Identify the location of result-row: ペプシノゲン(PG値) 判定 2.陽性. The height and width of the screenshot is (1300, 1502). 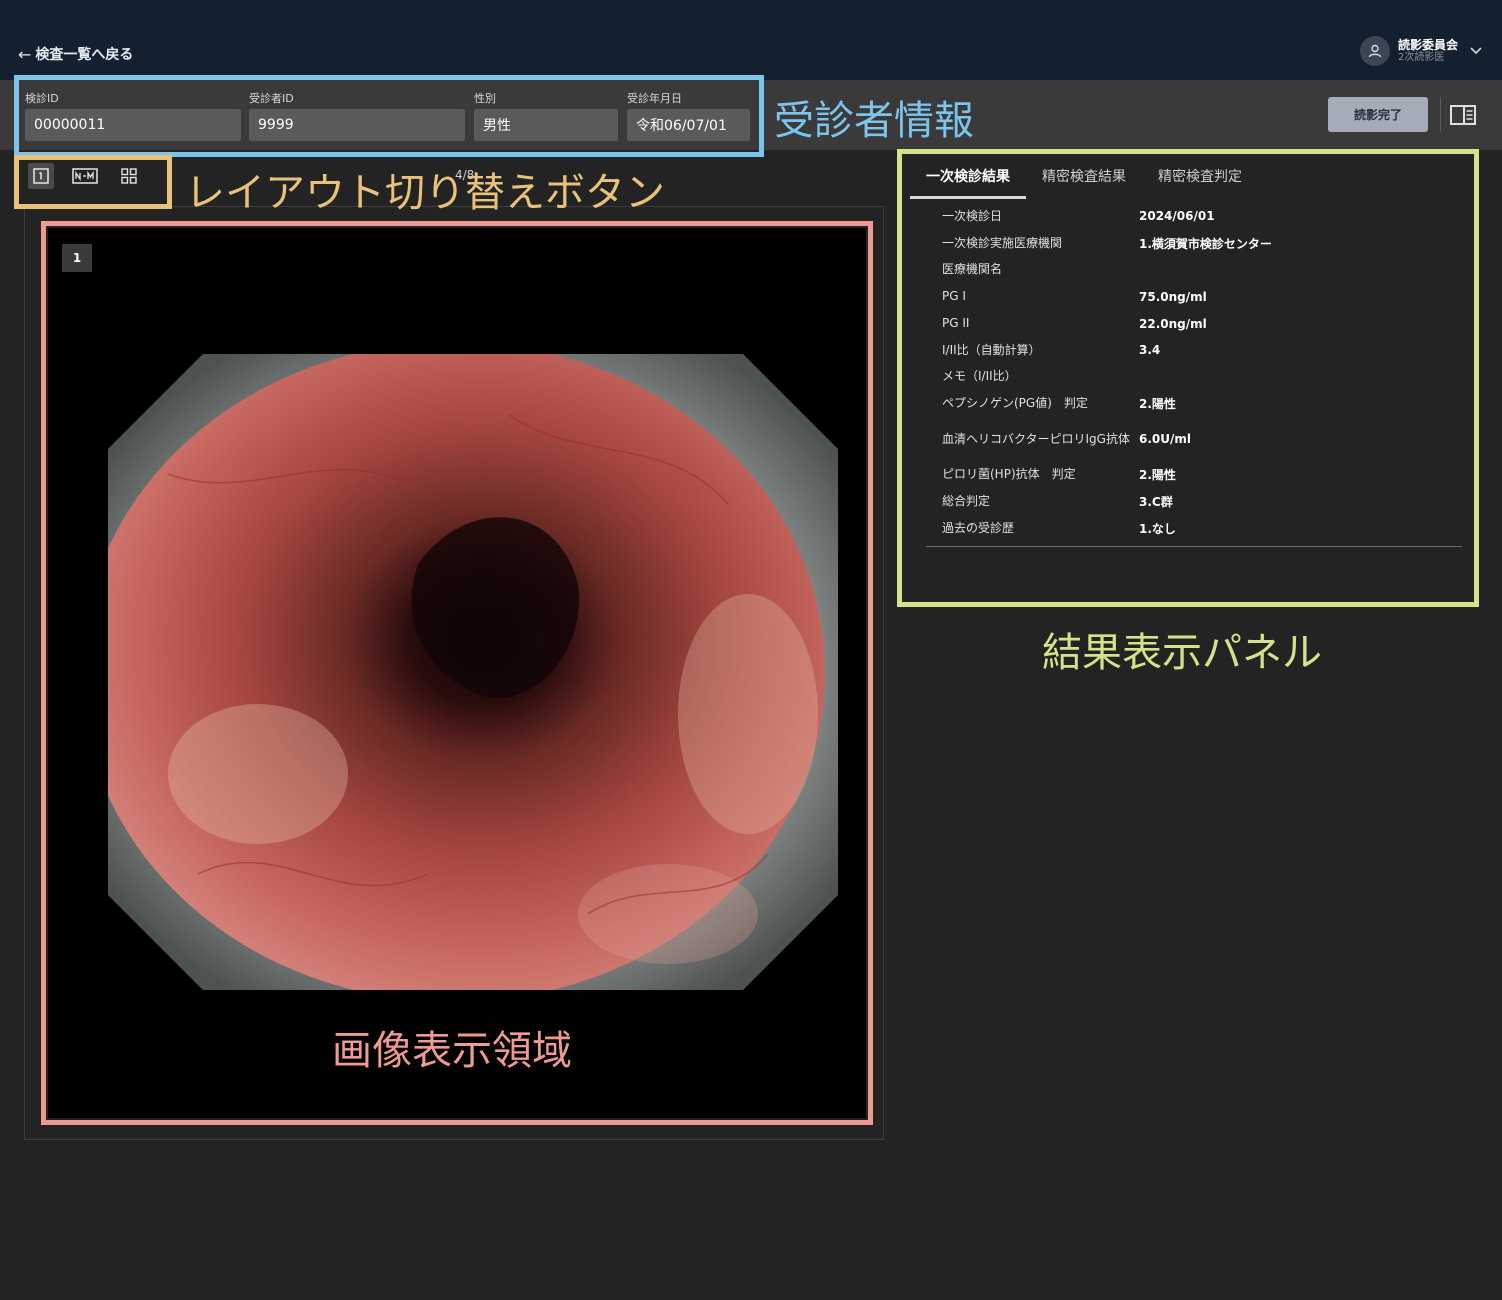
(1202, 404).